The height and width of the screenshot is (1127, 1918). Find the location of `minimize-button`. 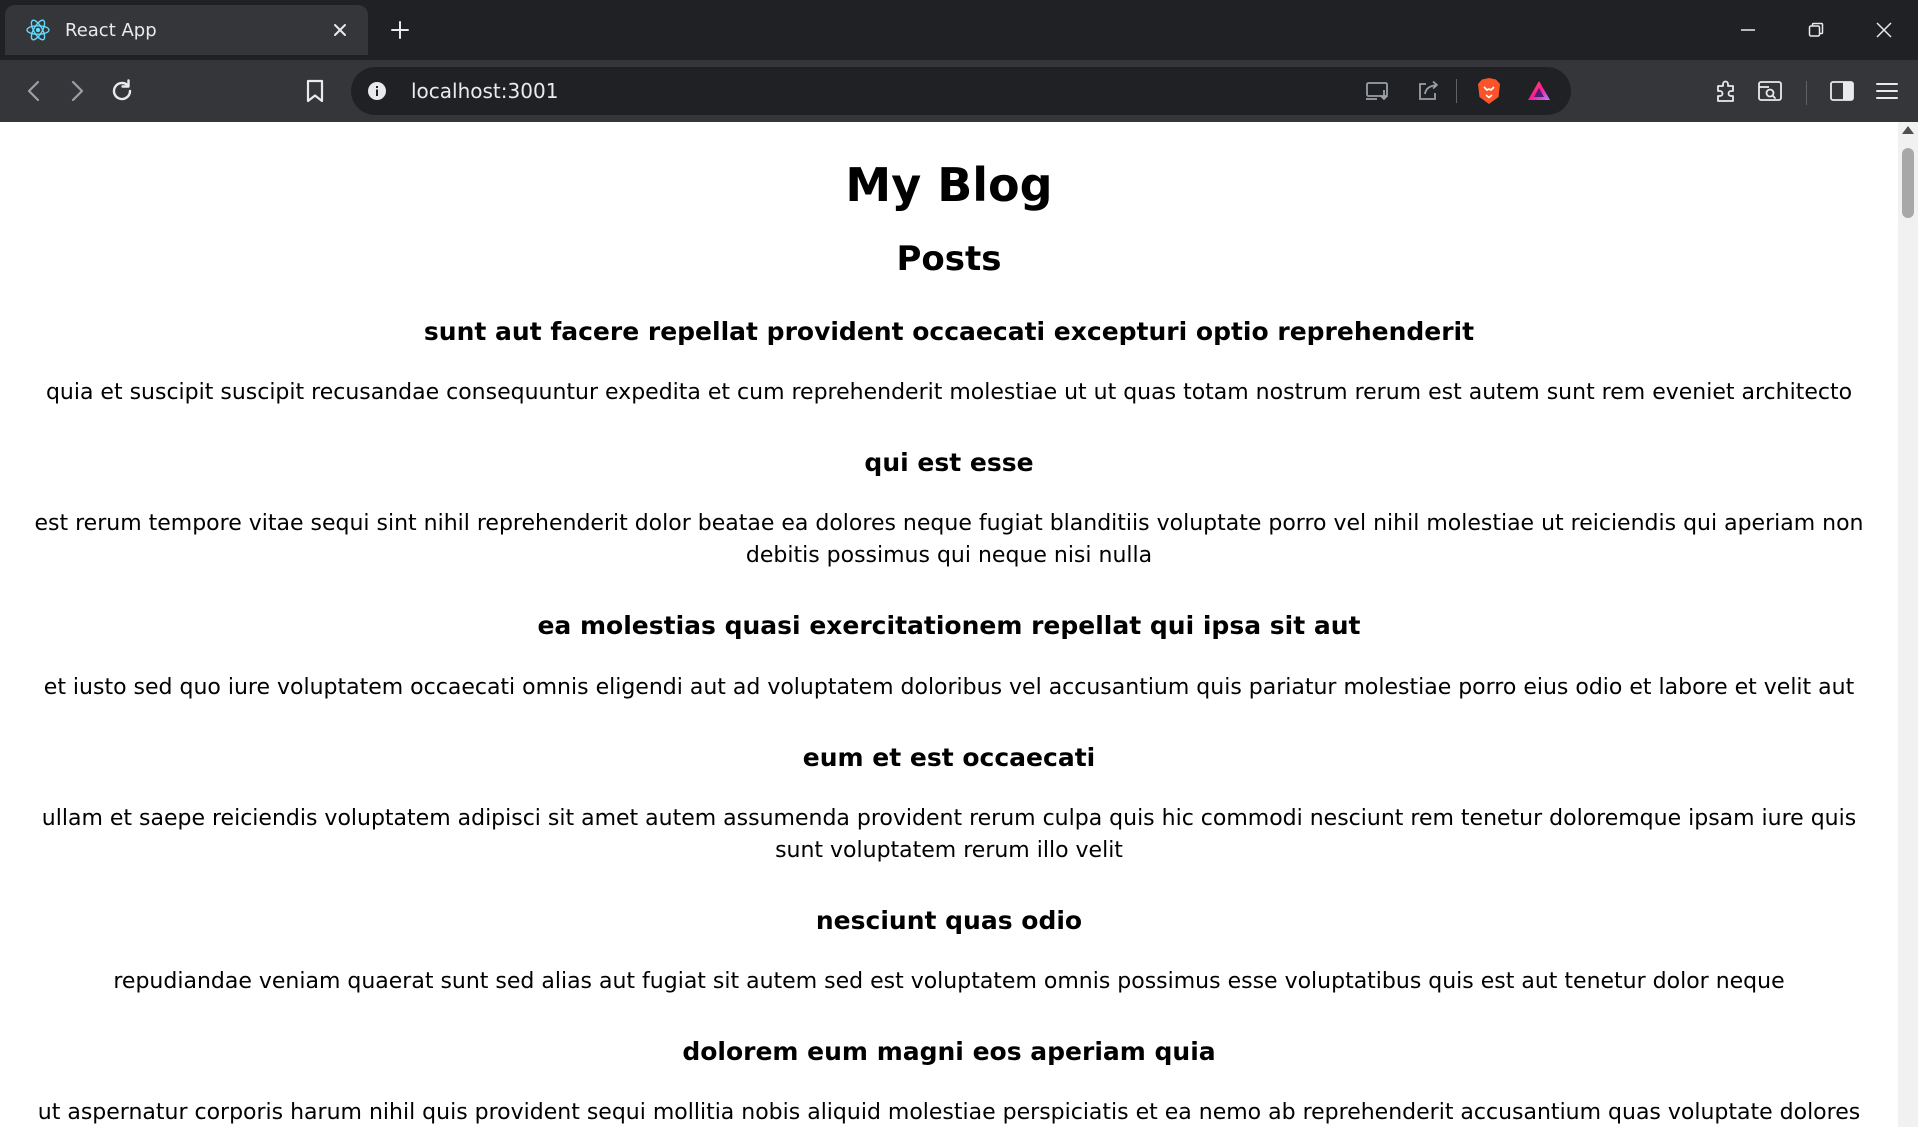

minimize-button is located at coordinates (1748, 30).